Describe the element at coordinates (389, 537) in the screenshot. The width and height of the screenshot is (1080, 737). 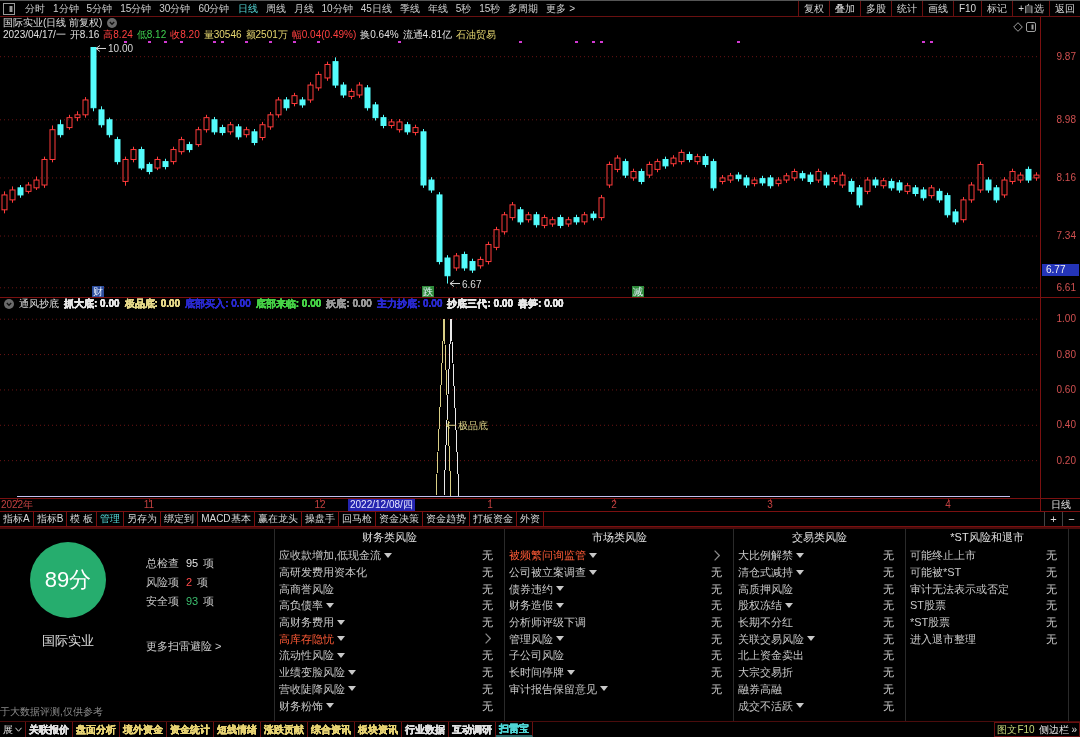
I see `column-header: 财务类风险` at that location.